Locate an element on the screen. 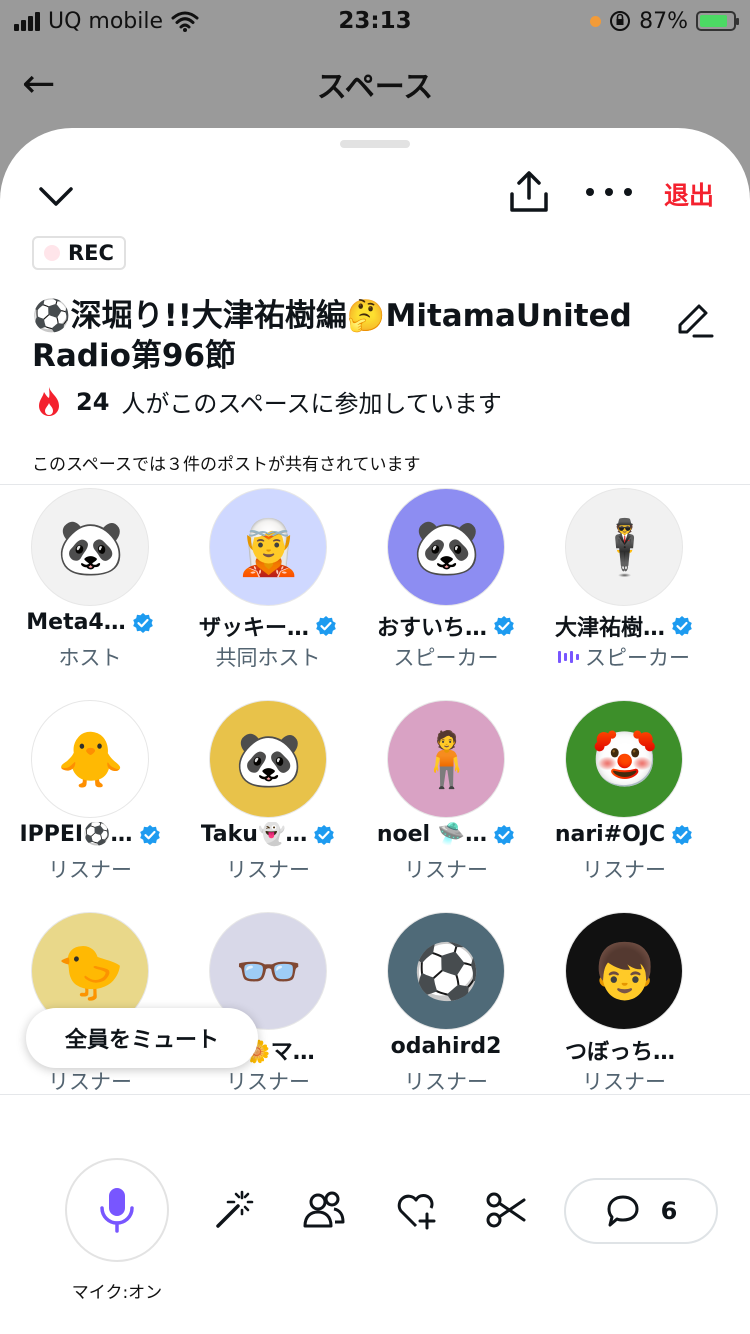 This screenshot has height=1334, width=750. avatar-image: 🕴 is located at coordinates (625, 547).